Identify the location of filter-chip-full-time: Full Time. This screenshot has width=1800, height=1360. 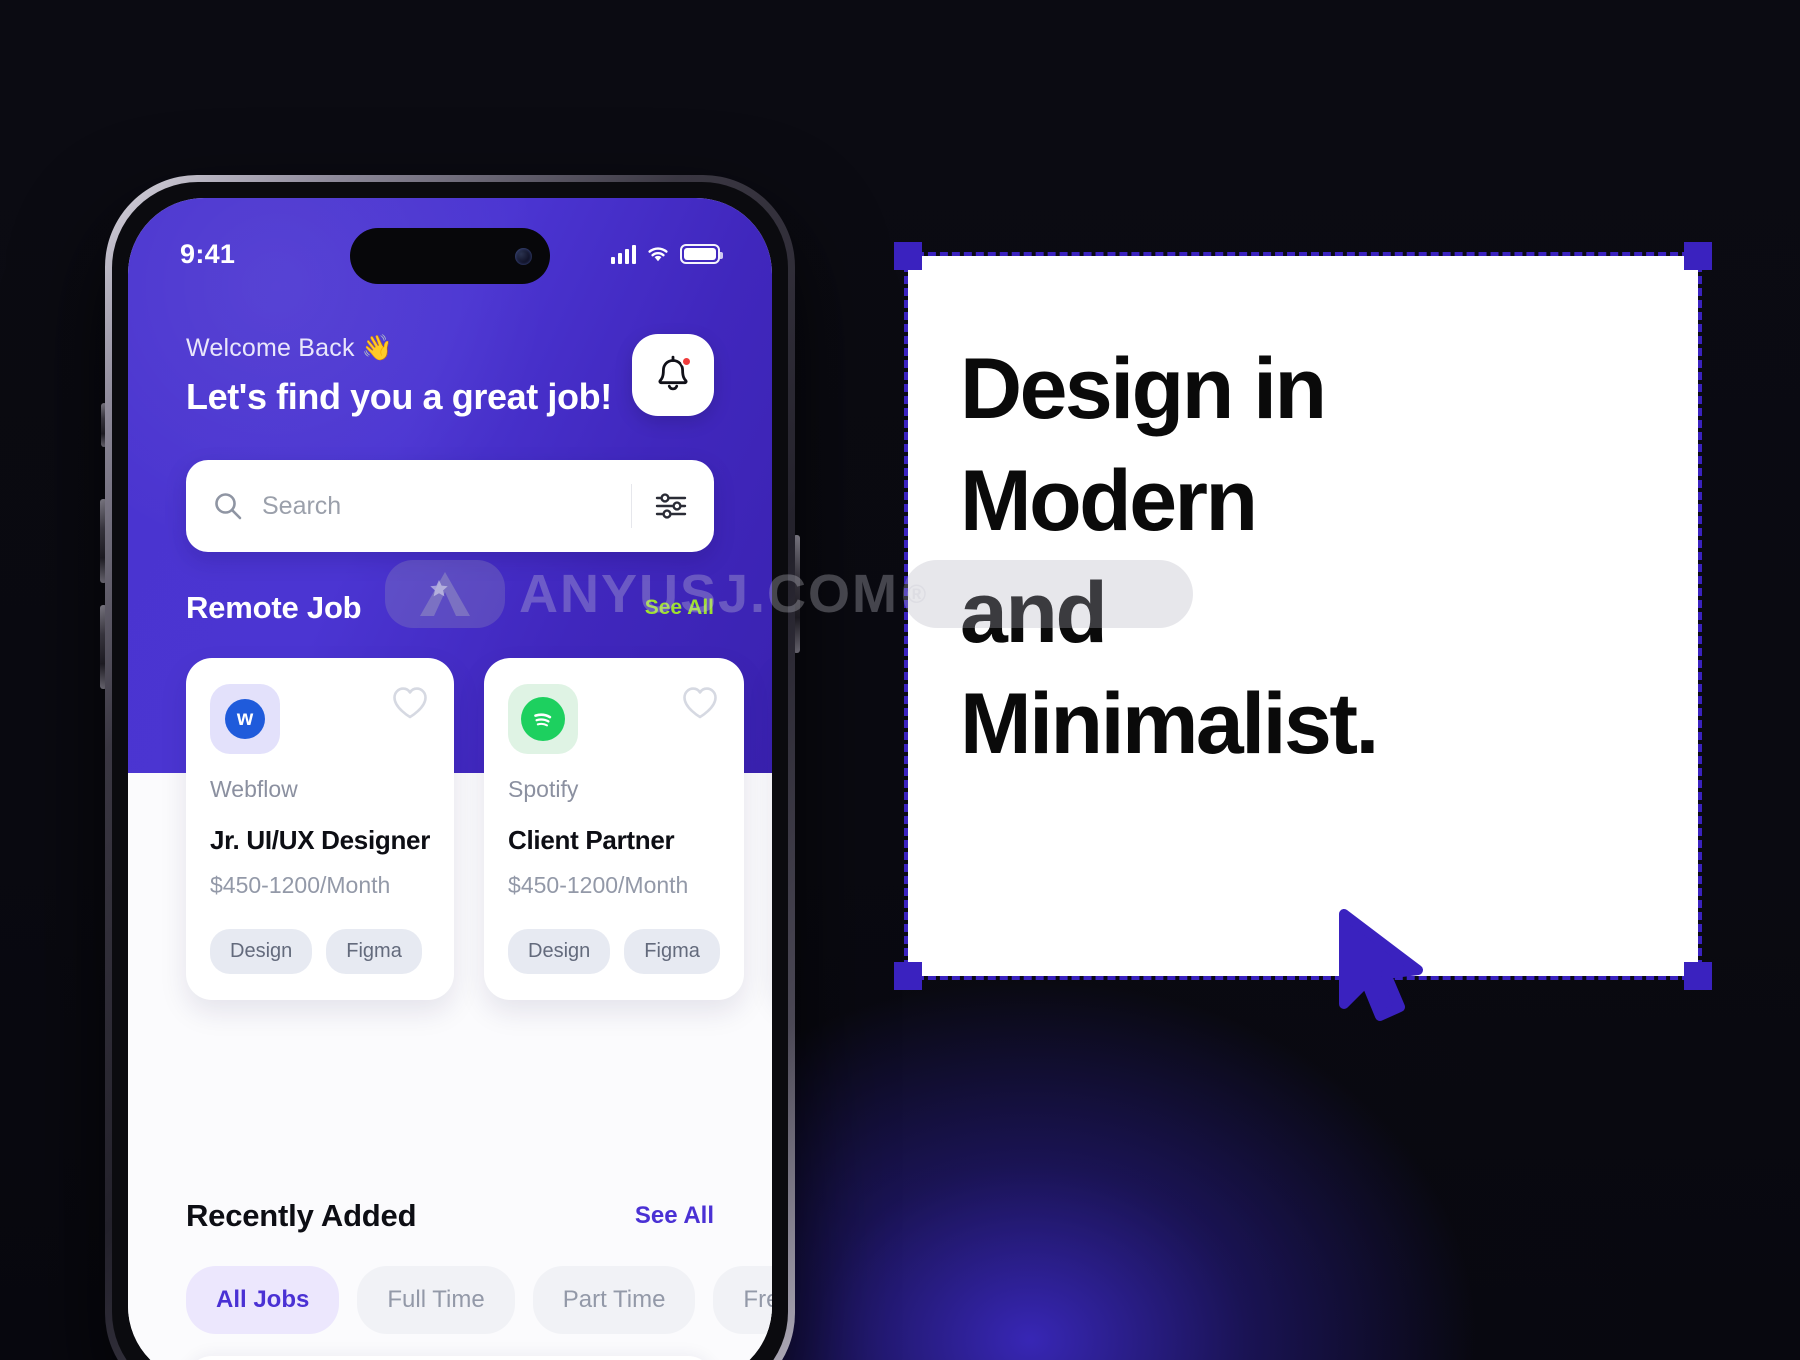
(436, 1300).